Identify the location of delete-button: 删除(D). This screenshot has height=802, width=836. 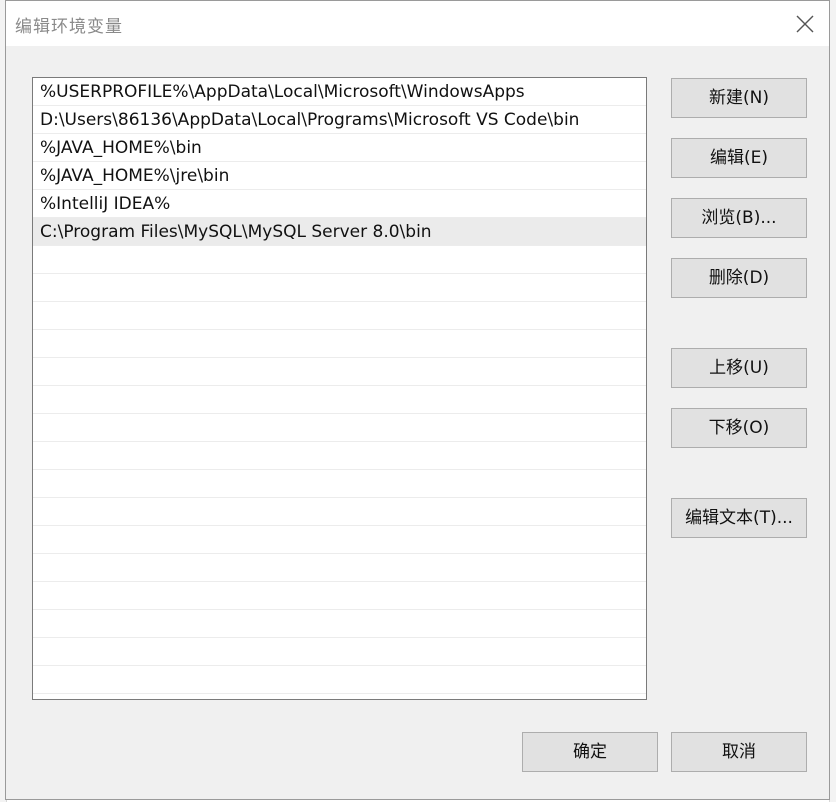
(739, 278).